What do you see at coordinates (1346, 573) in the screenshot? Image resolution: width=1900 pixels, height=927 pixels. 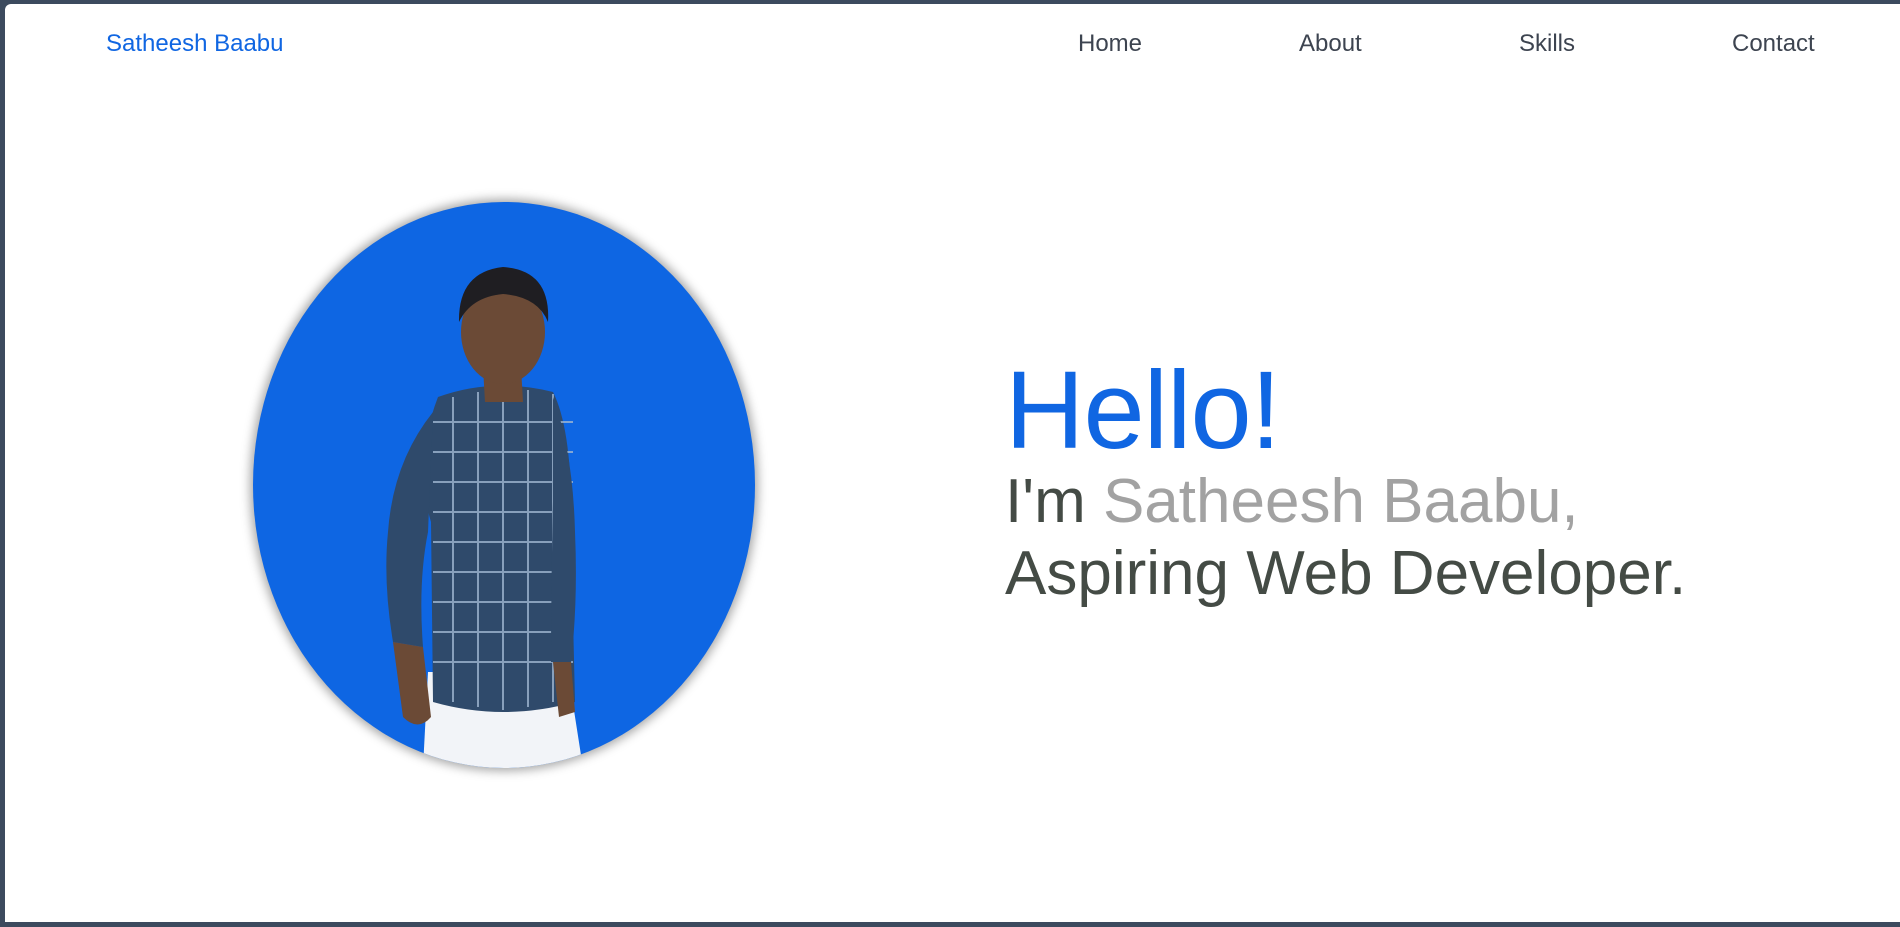 I see `hero-role: Aspiring Web Developer.` at bounding box center [1346, 573].